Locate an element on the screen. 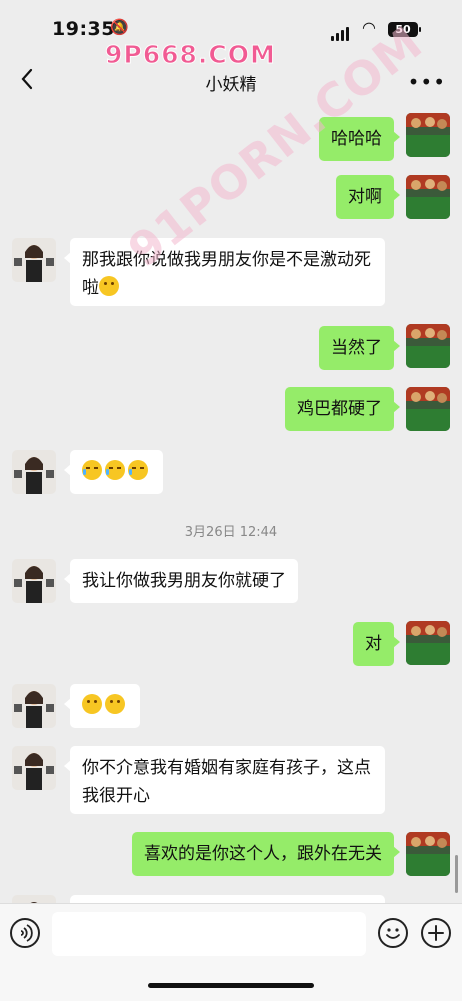  message-bubble-me: 喜欢的是你这个人，跟外在无关 is located at coordinates (266, 854).